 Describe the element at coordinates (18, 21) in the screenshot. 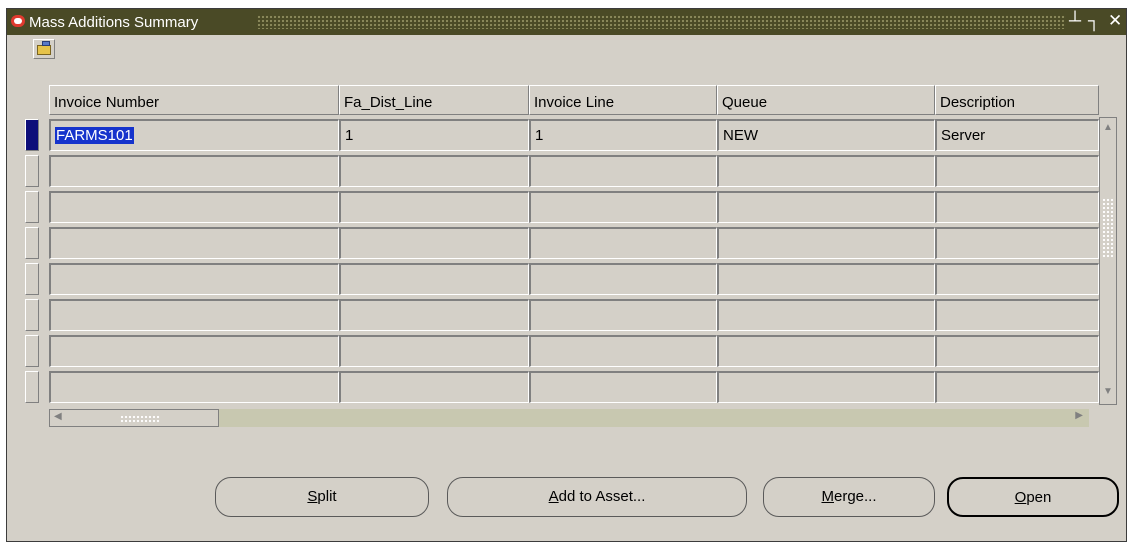

I see `oracle-logo-icon` at that location.